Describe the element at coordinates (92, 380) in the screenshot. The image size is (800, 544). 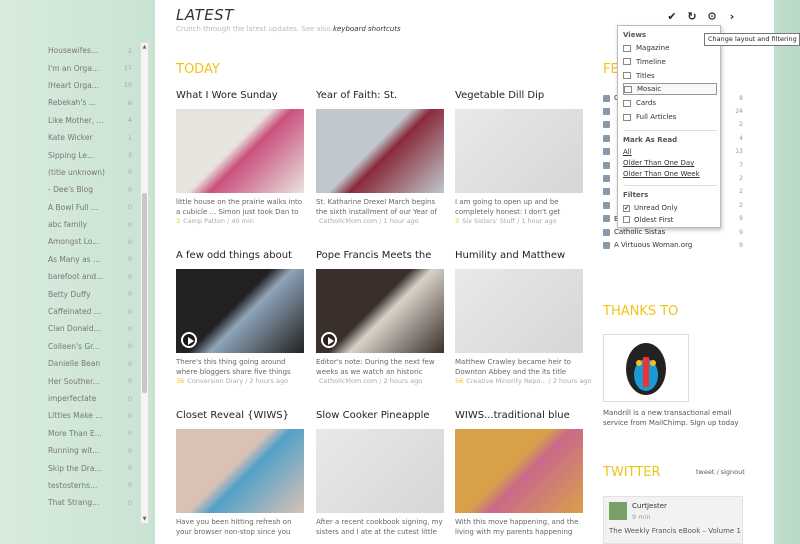
I see `sidebar-item: Her Souther... 0` at that location.